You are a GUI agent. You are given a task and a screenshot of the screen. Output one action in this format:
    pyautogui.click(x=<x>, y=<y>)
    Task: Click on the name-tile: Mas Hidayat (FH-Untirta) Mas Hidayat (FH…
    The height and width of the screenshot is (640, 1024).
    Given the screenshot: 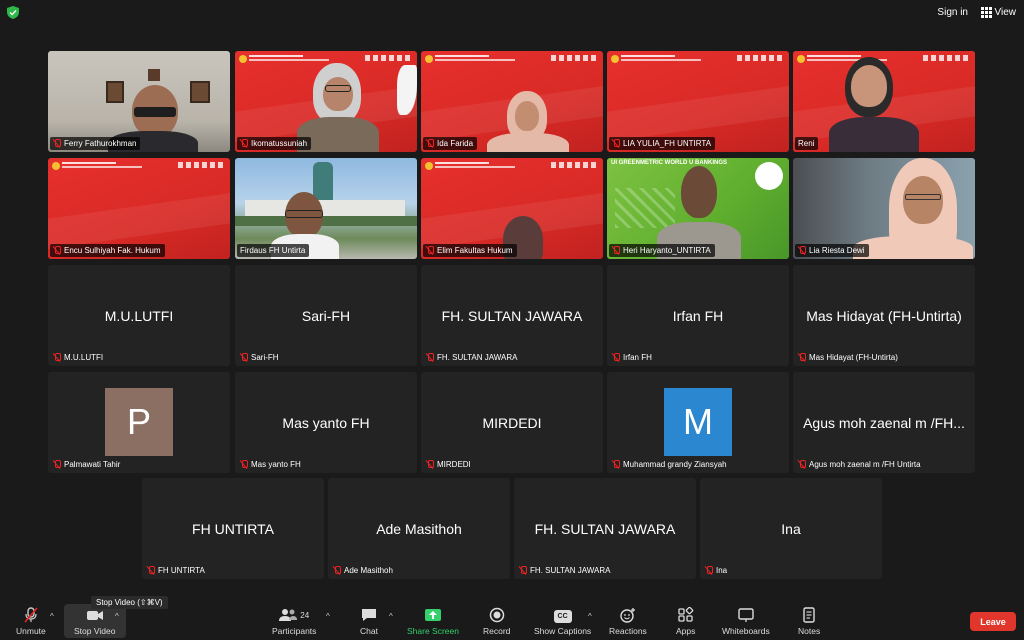 What is the action you would take?
    pyautogui.click(x=884, y=315)
    